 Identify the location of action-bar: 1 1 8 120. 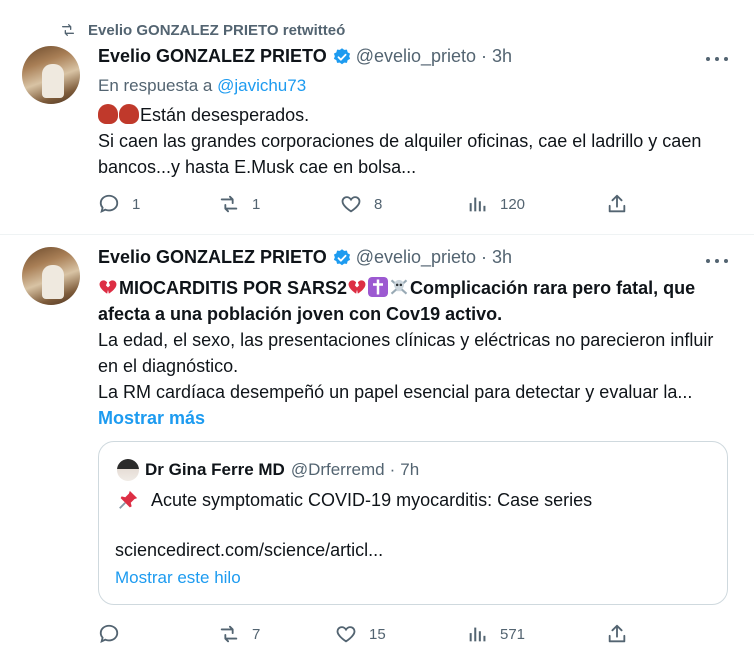
(368, 205).